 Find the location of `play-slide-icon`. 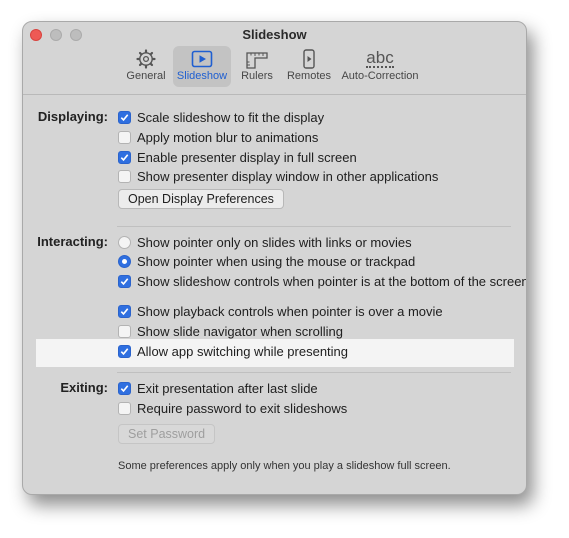

play-slide-icon is located at coordinates (202, 59).